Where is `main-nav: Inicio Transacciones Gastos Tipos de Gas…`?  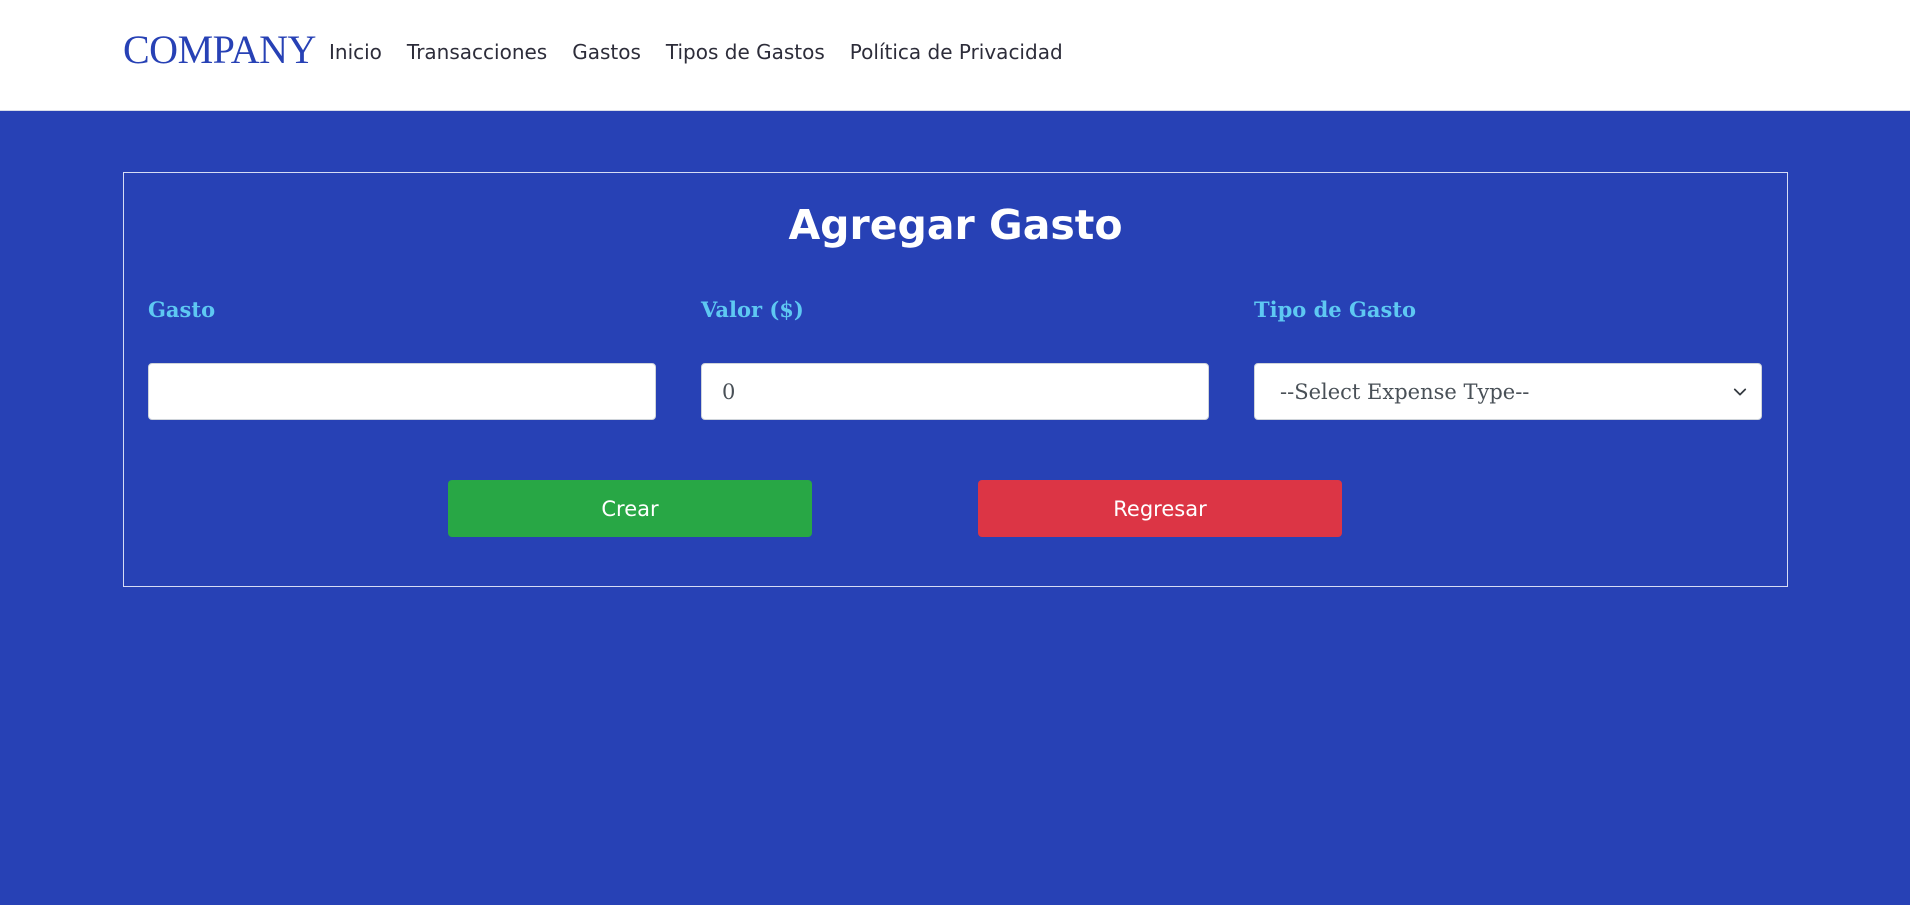 main-nav: Inicio Transacciones Gastos Tipos de Gas… is located at coordinates (696, 52).